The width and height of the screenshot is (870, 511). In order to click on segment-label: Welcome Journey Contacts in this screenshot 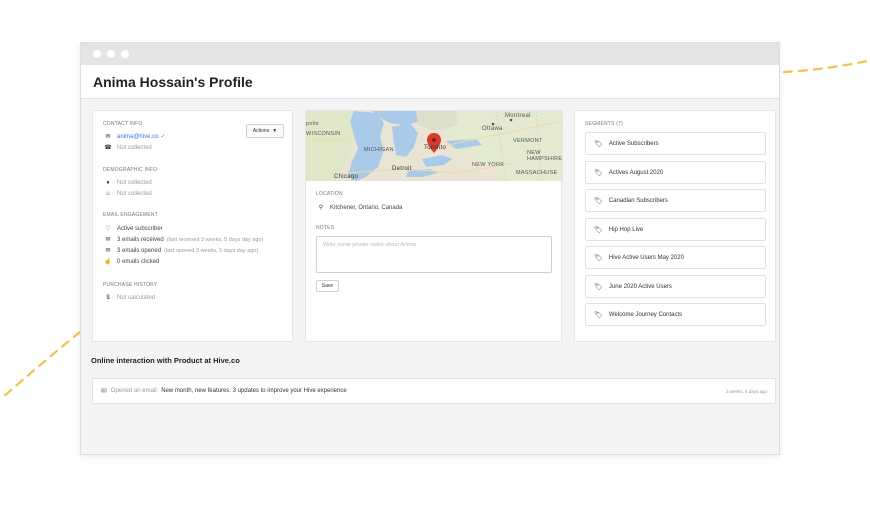, I will do `click(645, 314)`.